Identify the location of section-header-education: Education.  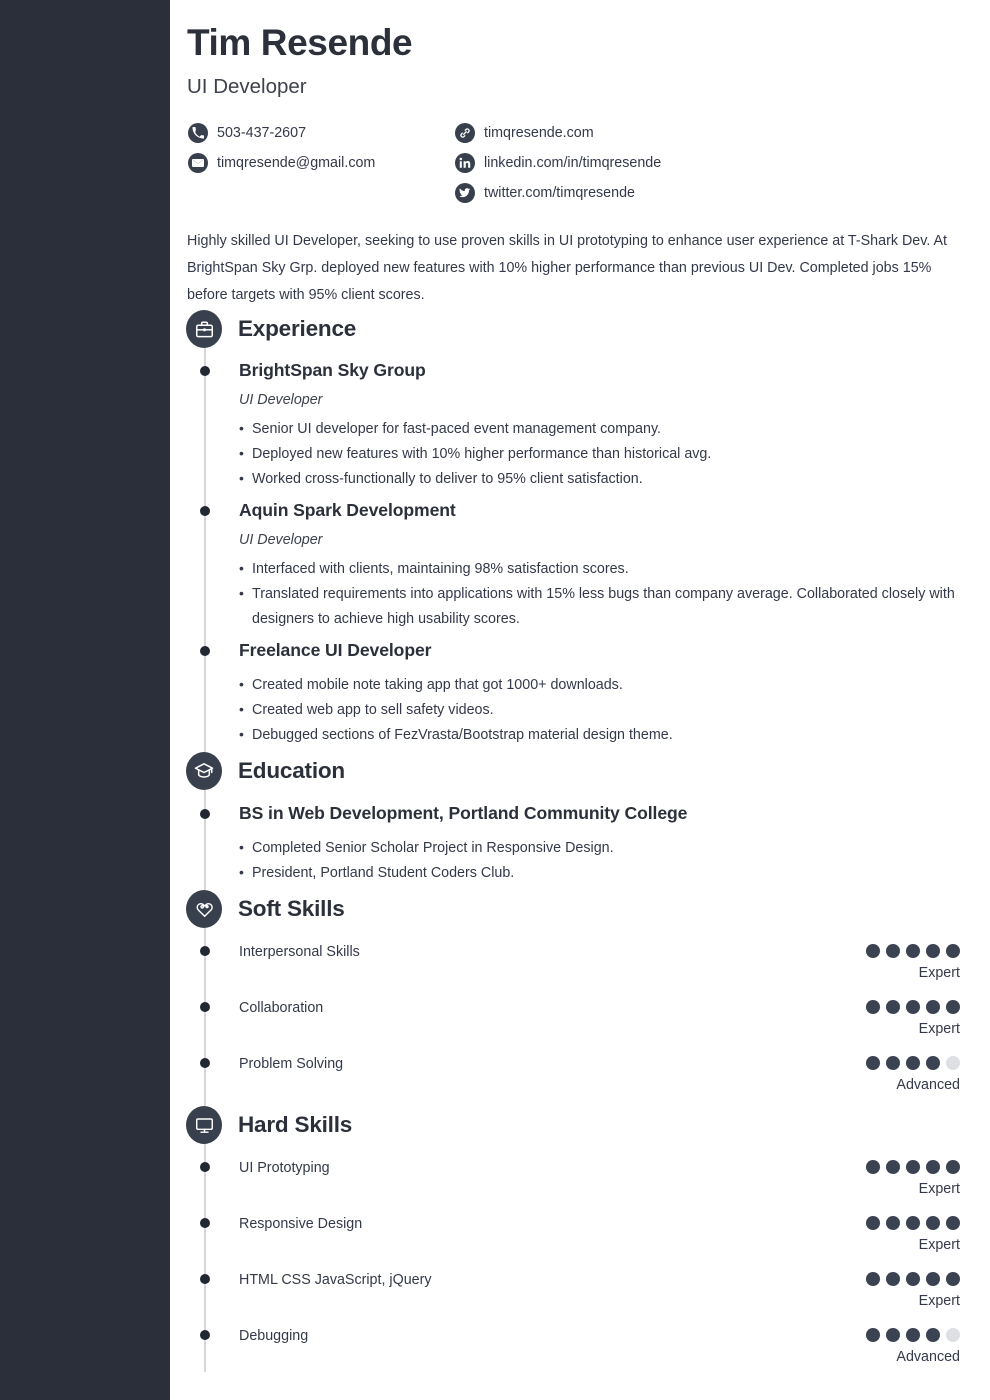
(265, 771).